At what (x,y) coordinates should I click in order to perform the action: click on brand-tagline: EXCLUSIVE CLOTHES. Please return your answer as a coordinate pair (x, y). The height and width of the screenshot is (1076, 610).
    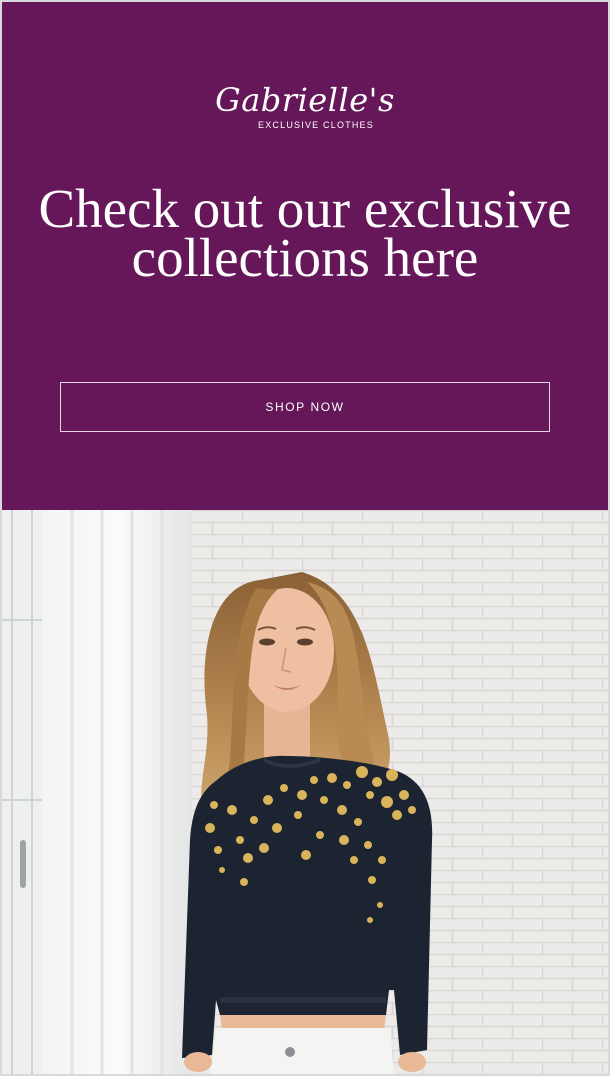
    Looking at the image, I should click on (316, 125).